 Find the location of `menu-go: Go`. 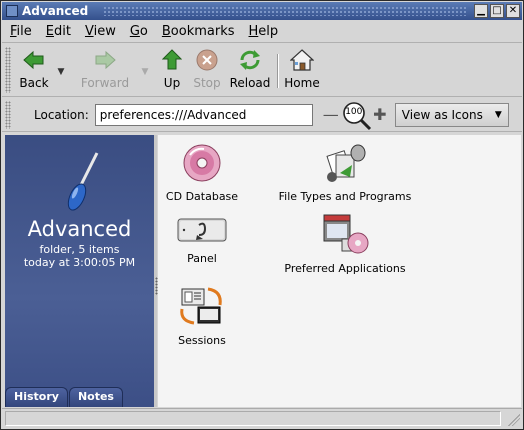

menu-go: Go is located at coordinates (139, 31).